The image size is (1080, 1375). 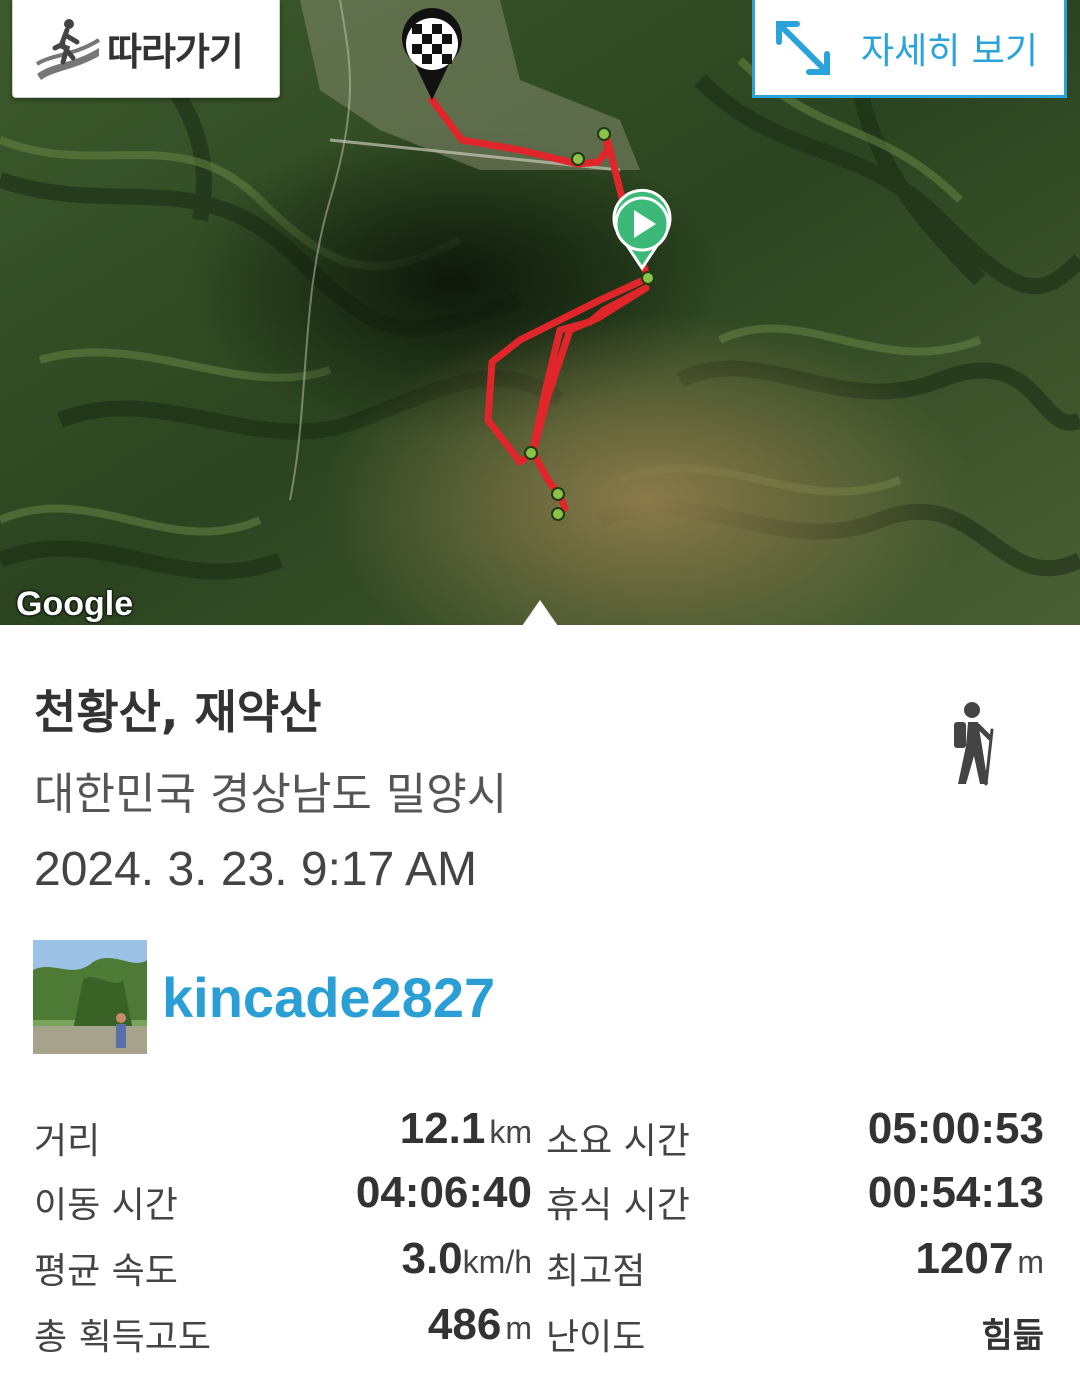 What do you see at coordinates (328, 997) in the screenshot?
I see `username-link: kincade2827` at bounding box center [328, 997].